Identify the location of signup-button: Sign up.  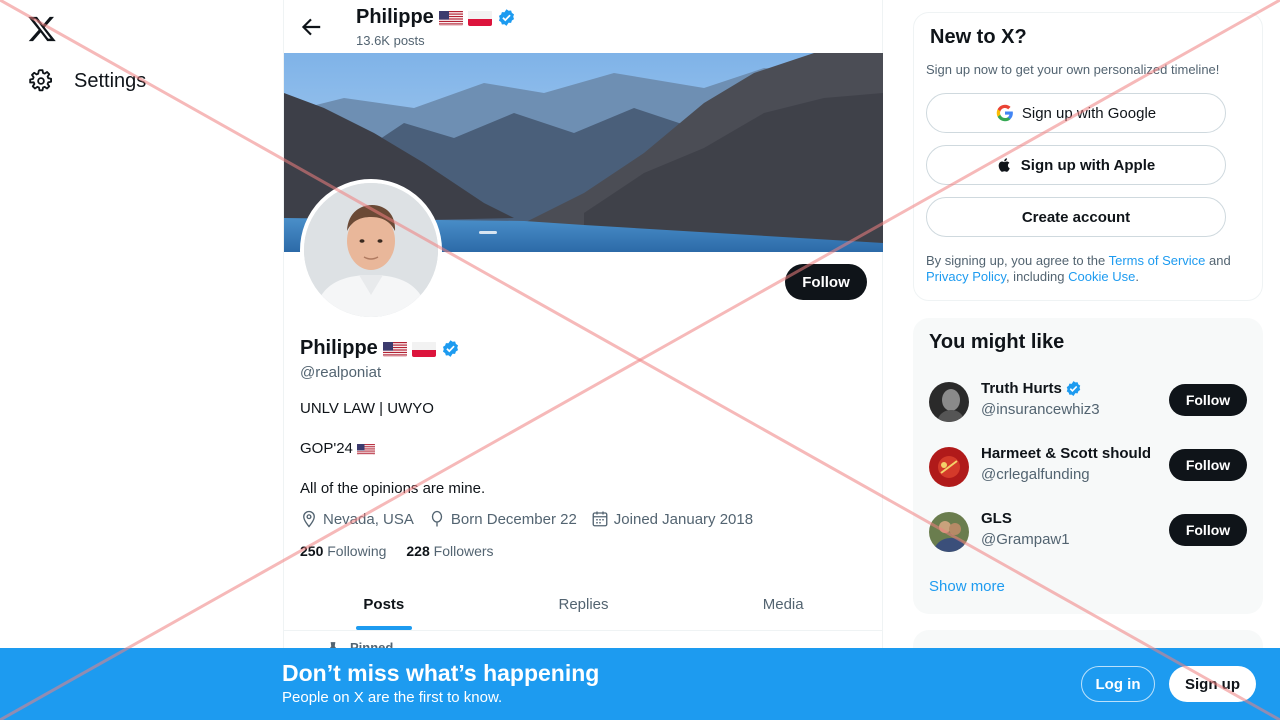
(1212, 684).